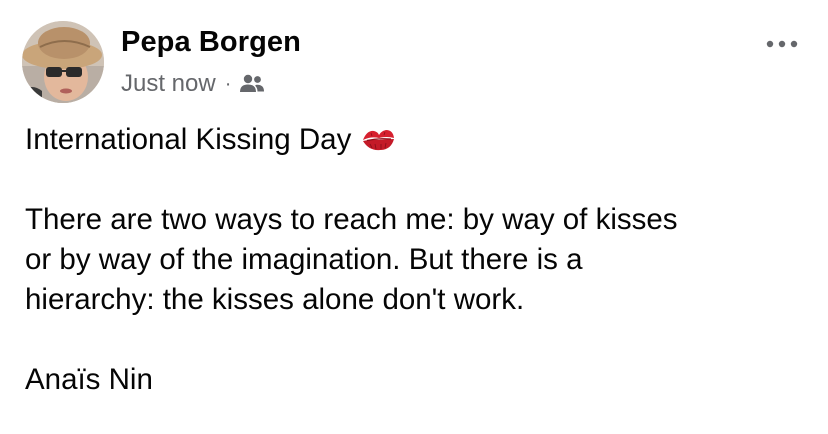  I want to click on post-timestamp: Just now, so click(168, 84).